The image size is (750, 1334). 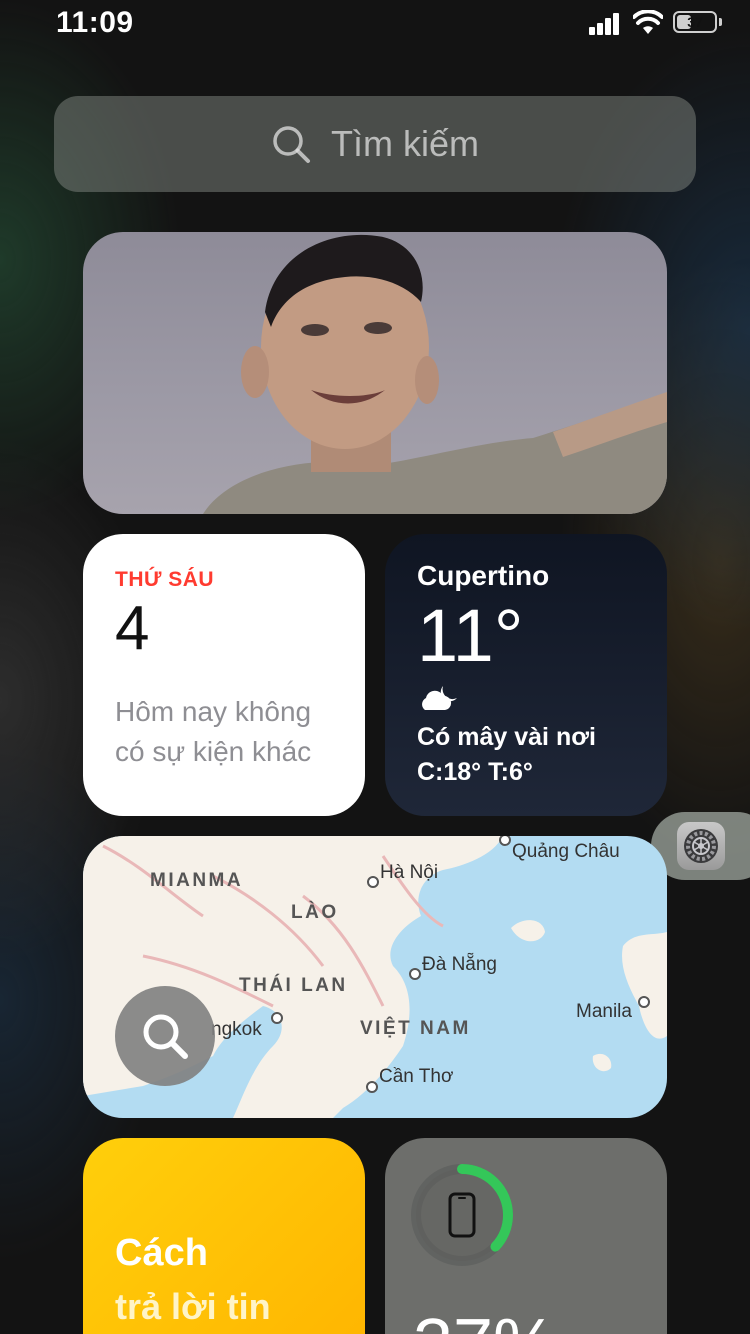 What do you see at coordinates (95, 22) in the screenshot?
I see `status-time: 11:09` at bounding box center [95, 22].